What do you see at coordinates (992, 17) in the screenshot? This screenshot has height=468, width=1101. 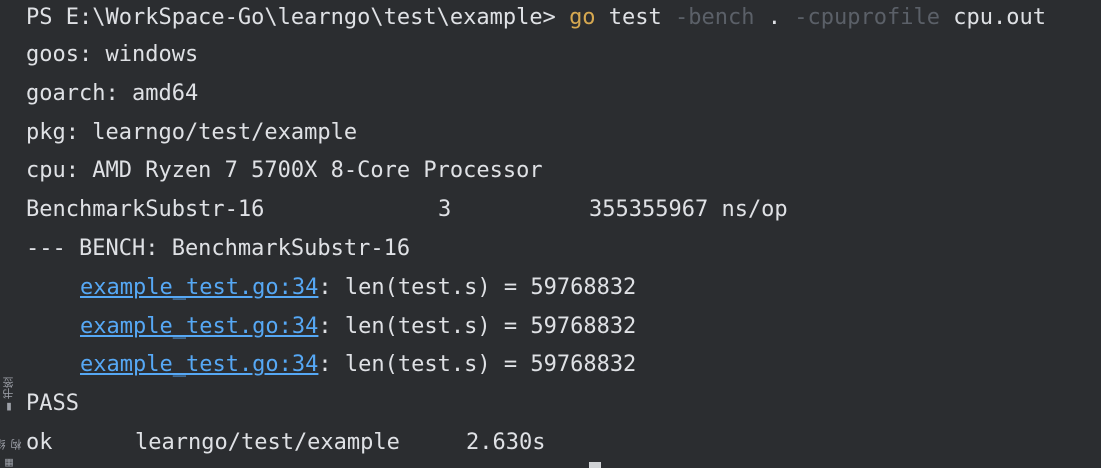 I see `command-output-file: cpu.out` at bounding box center [992, 17].